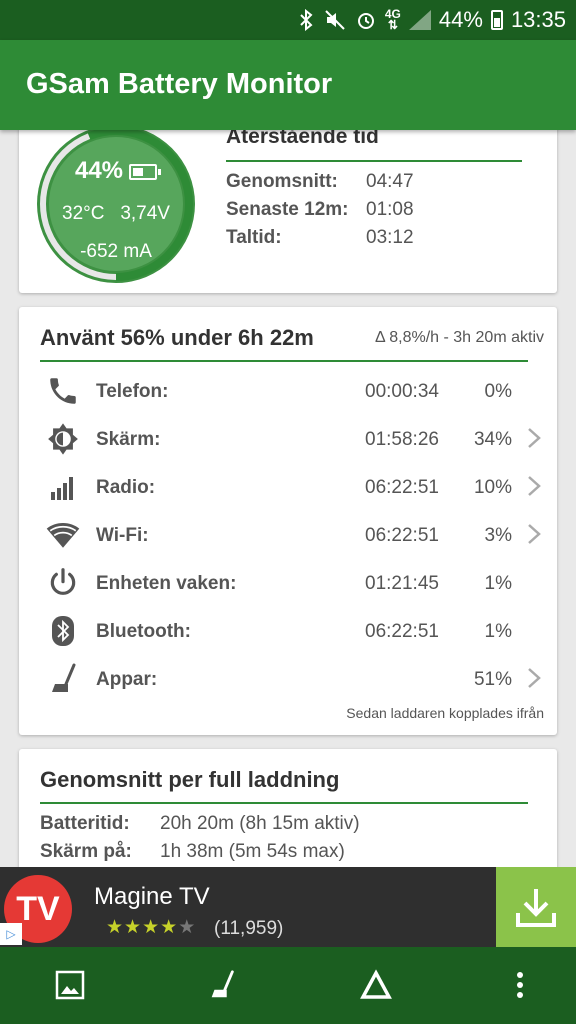  Describe the element at coordinates (492, 679) in the screenshot. I see `usage-percent: 51%` at that location.